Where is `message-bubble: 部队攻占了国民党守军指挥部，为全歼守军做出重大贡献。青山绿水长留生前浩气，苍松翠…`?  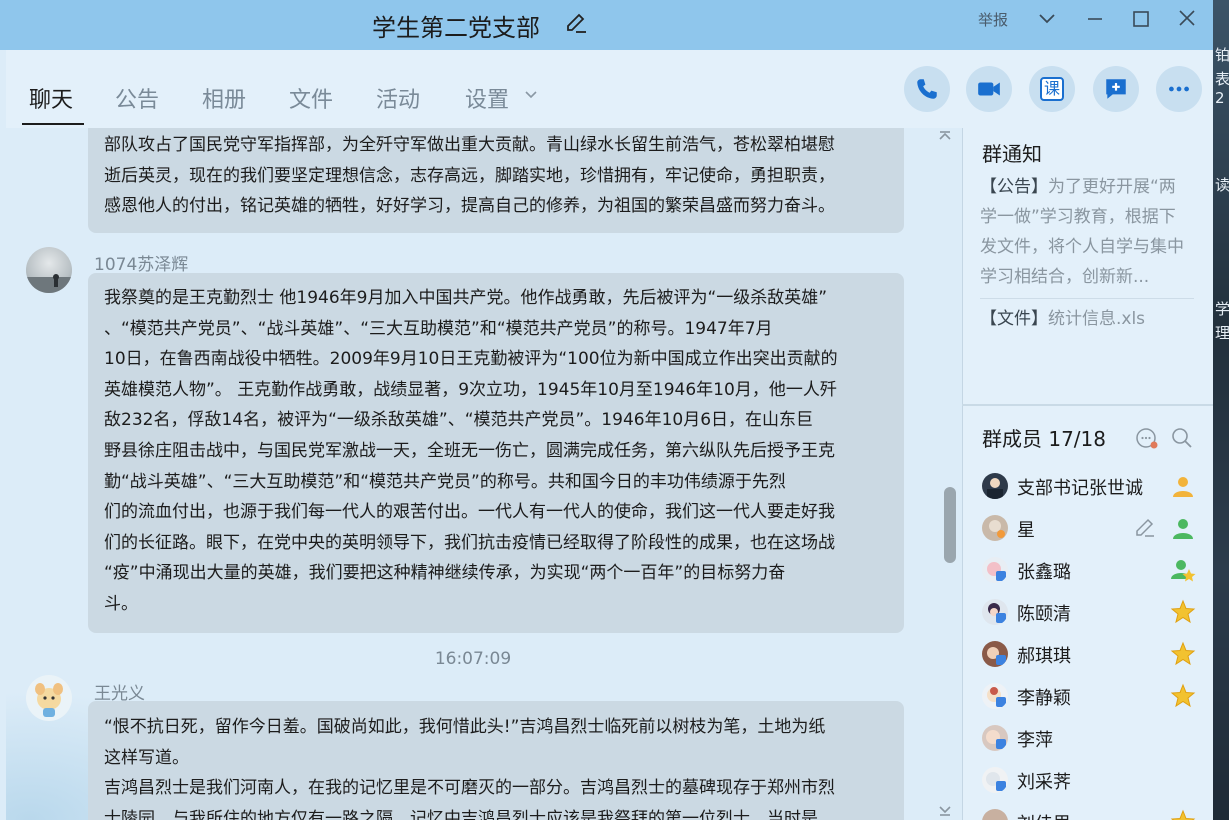 message-bubble: 部队攻占了国民党守军指挥部，为全歼守军做出重大贡献。青山绿水长留生前浩气，苍松翠… is located at coordinates (496, 180).